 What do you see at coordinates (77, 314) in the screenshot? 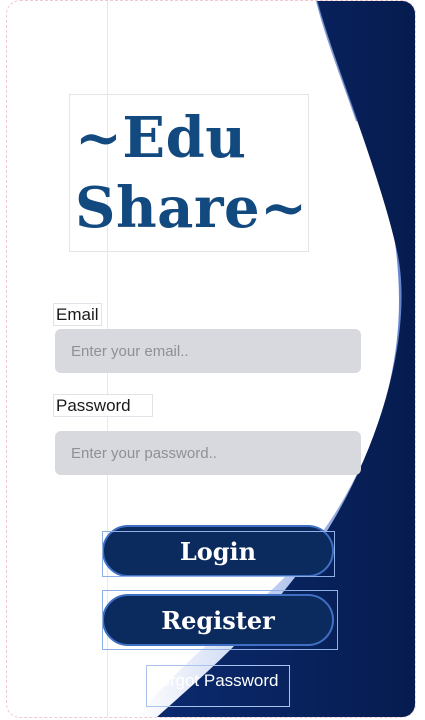
I see `email-label: Email` at bounding box center [77, 314].